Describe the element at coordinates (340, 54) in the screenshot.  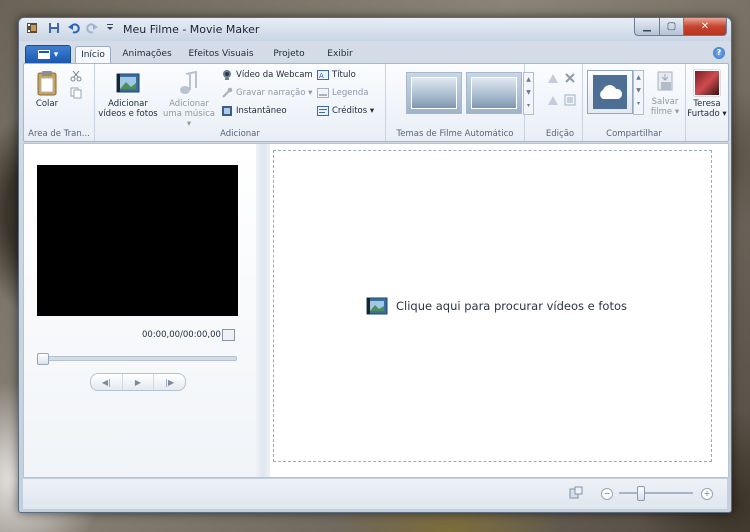
I see `tab-exibir: Exibir` at that location.